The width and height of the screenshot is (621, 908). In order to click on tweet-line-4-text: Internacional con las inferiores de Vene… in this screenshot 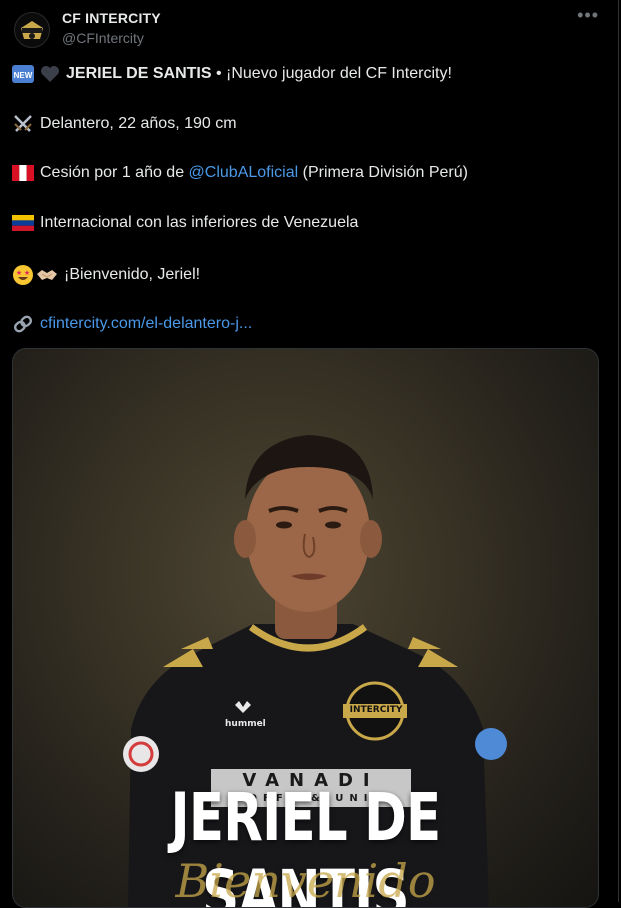, I will do `click(199, 222)`.